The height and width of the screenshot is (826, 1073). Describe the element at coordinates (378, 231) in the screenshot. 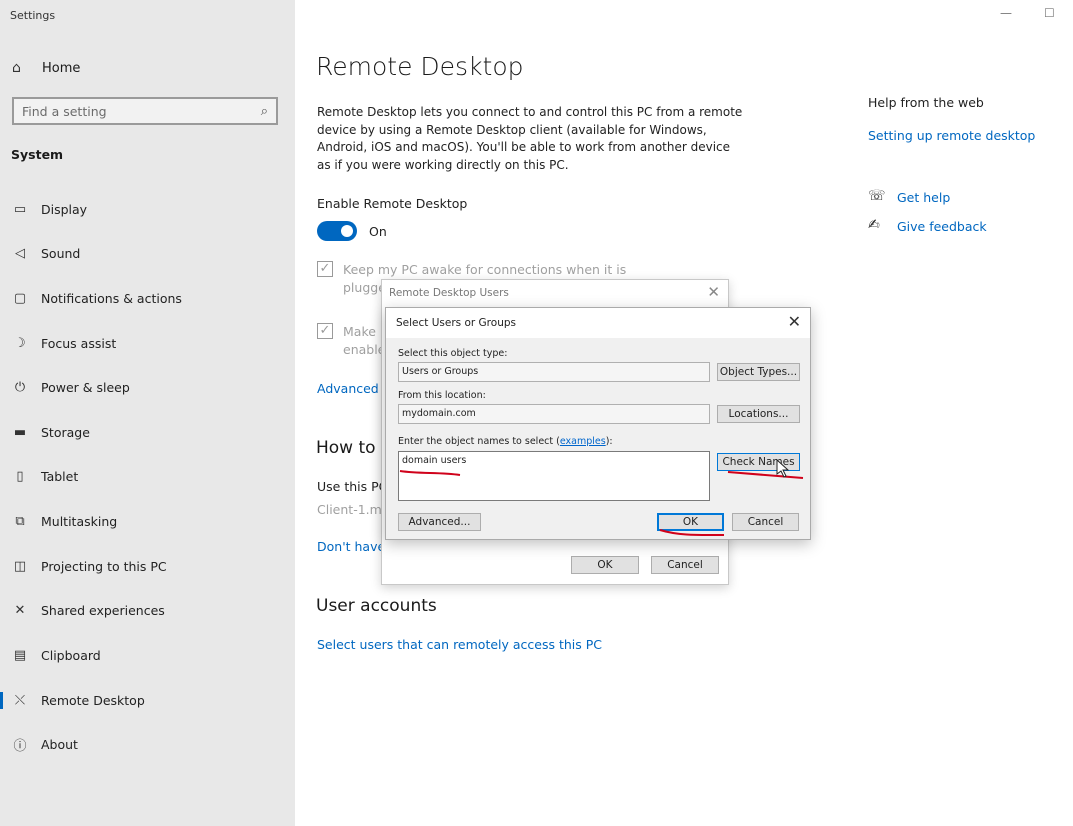

I see `toggle-state-label: On` at that location.